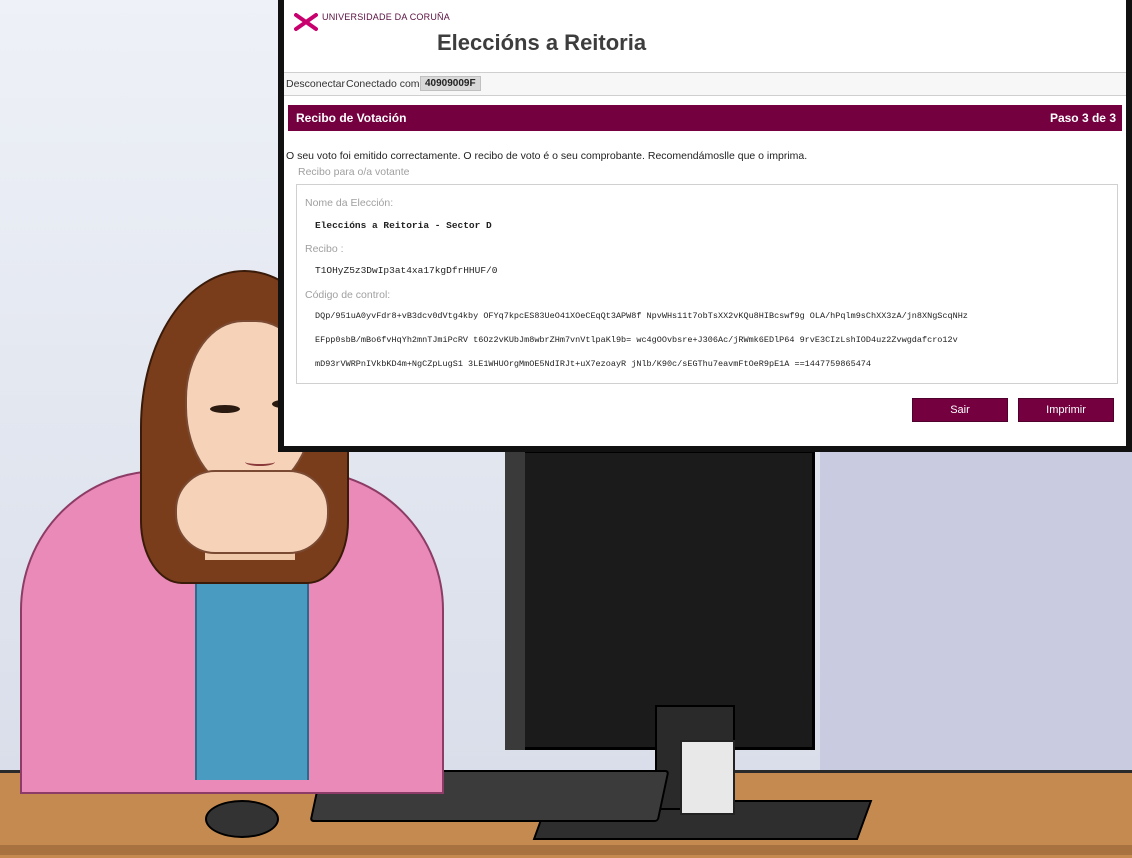  What do you see at coordinates (960, 410) in the screenshot?
I see `exit-button: Sair` at bounding box center [960, 410].